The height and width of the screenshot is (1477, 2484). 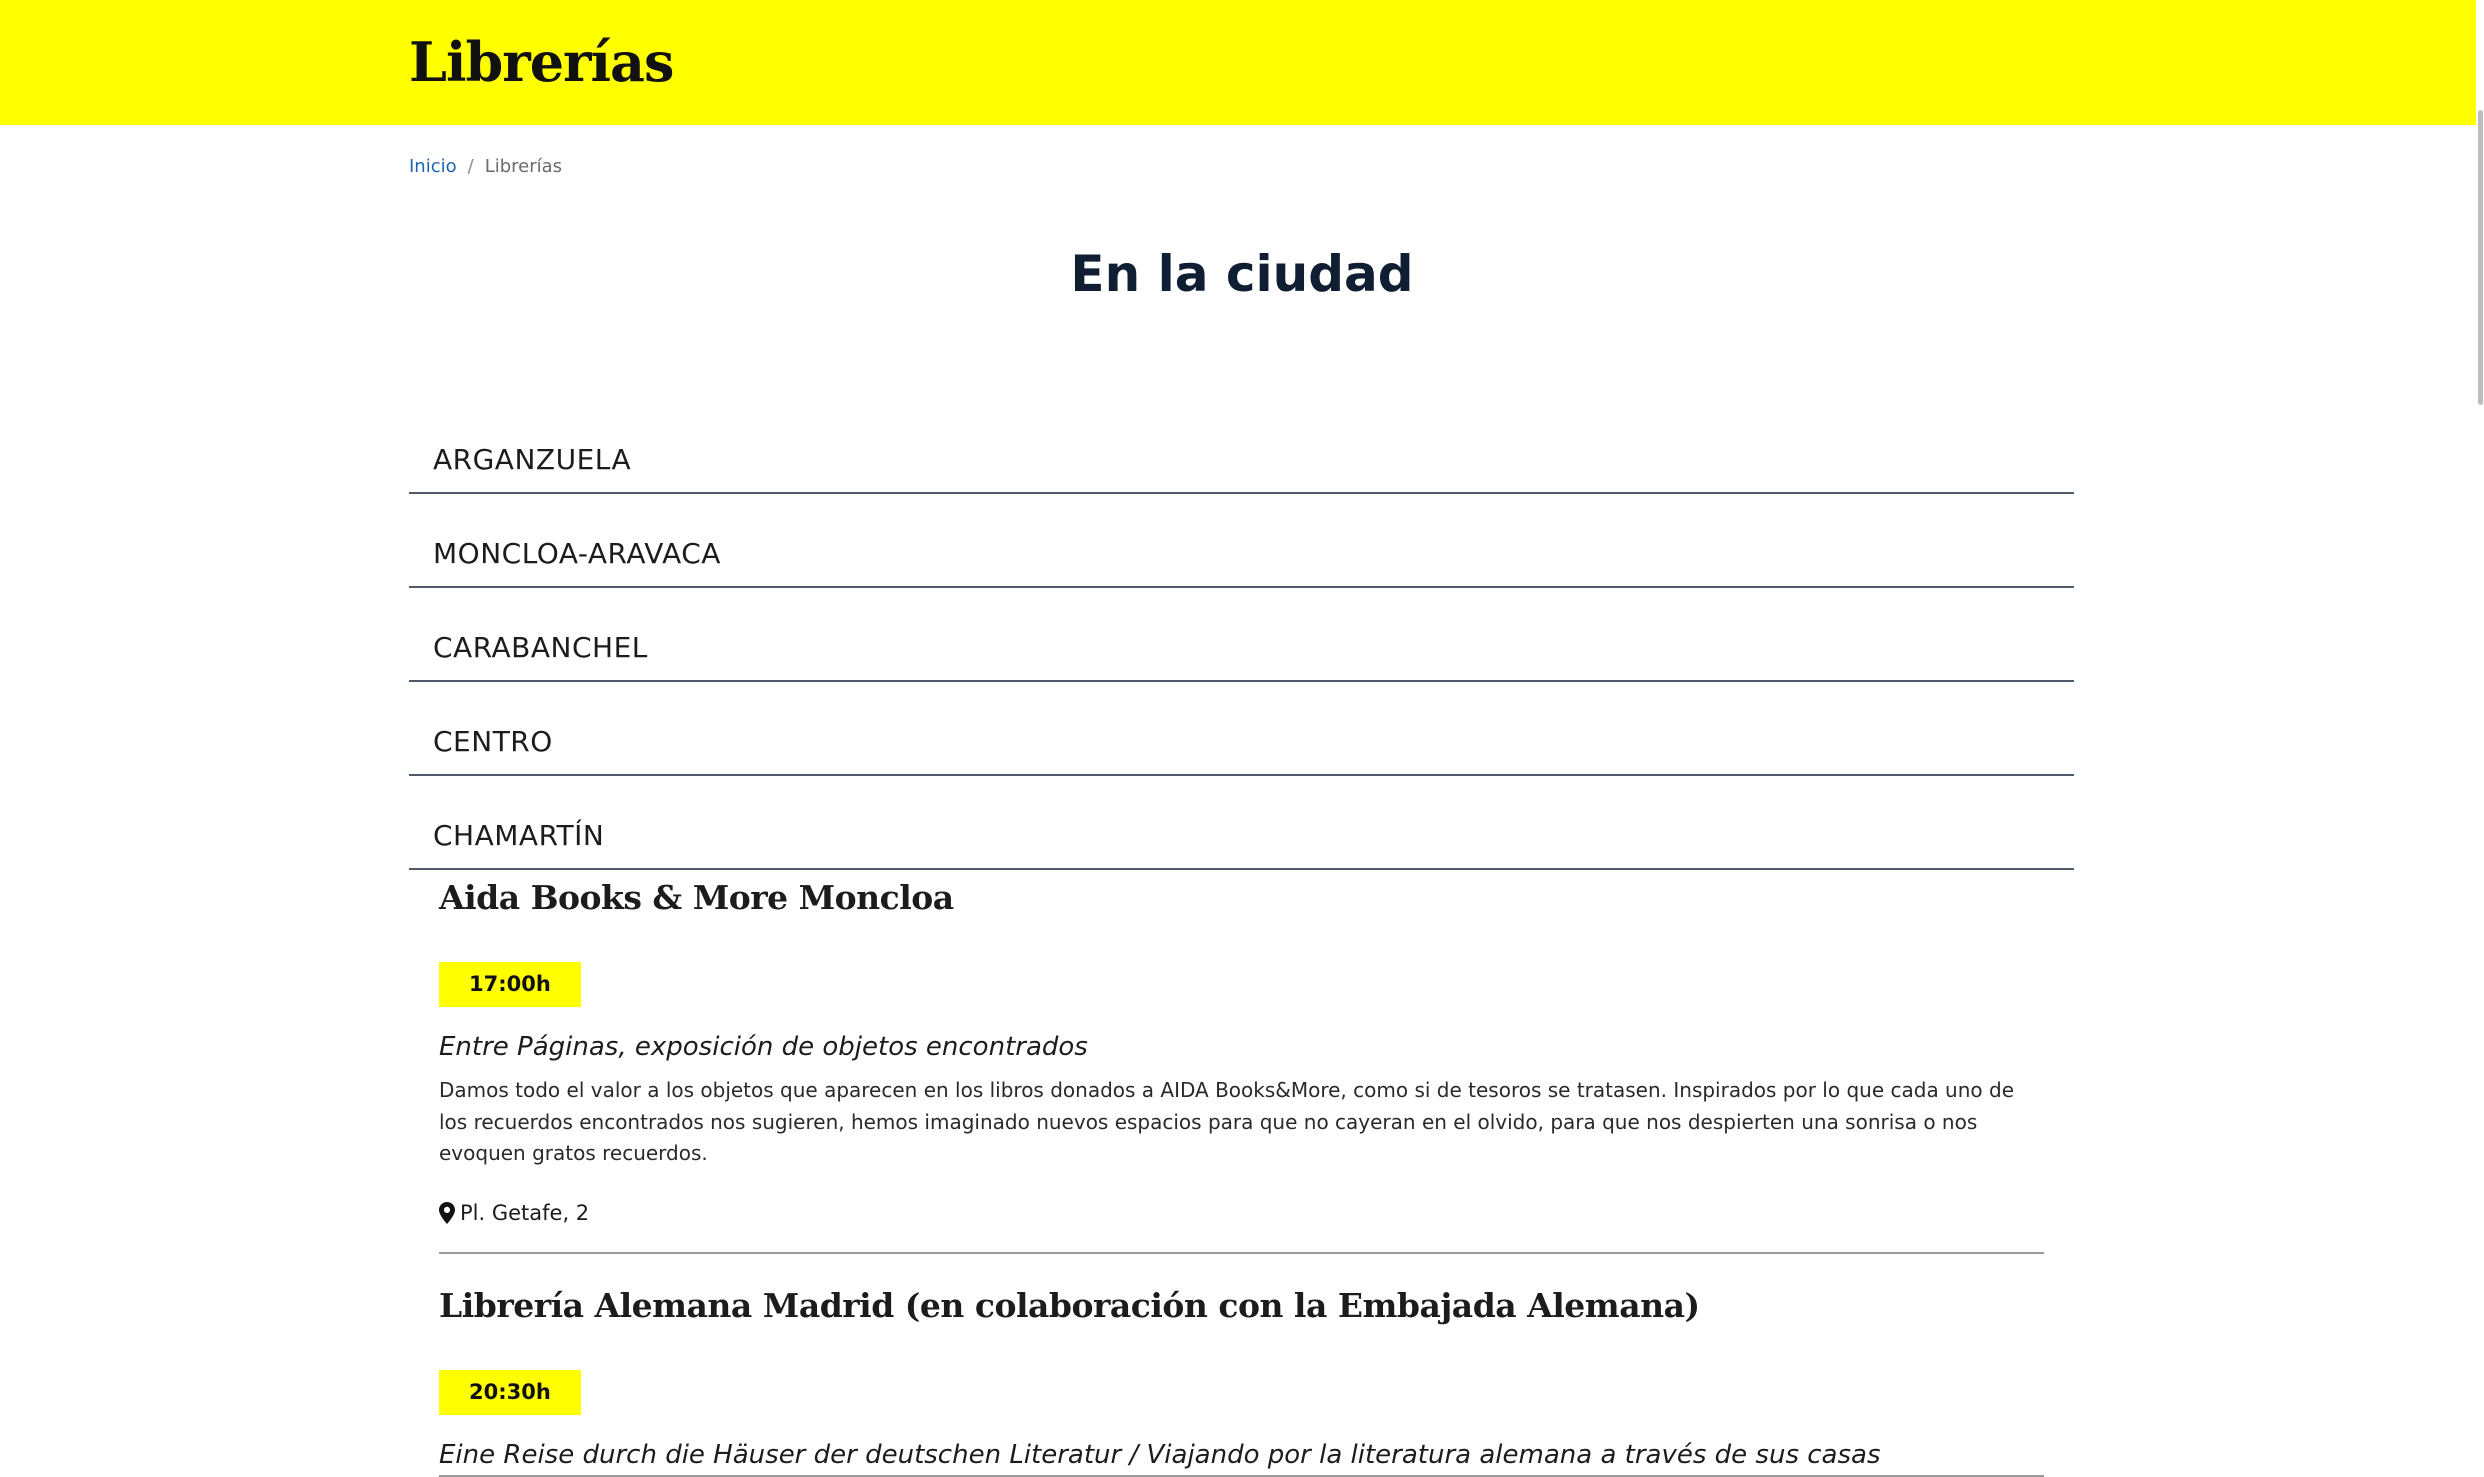 I want to click on breadcrumb: Inicio / Librerías, so click(x=485, y=167).